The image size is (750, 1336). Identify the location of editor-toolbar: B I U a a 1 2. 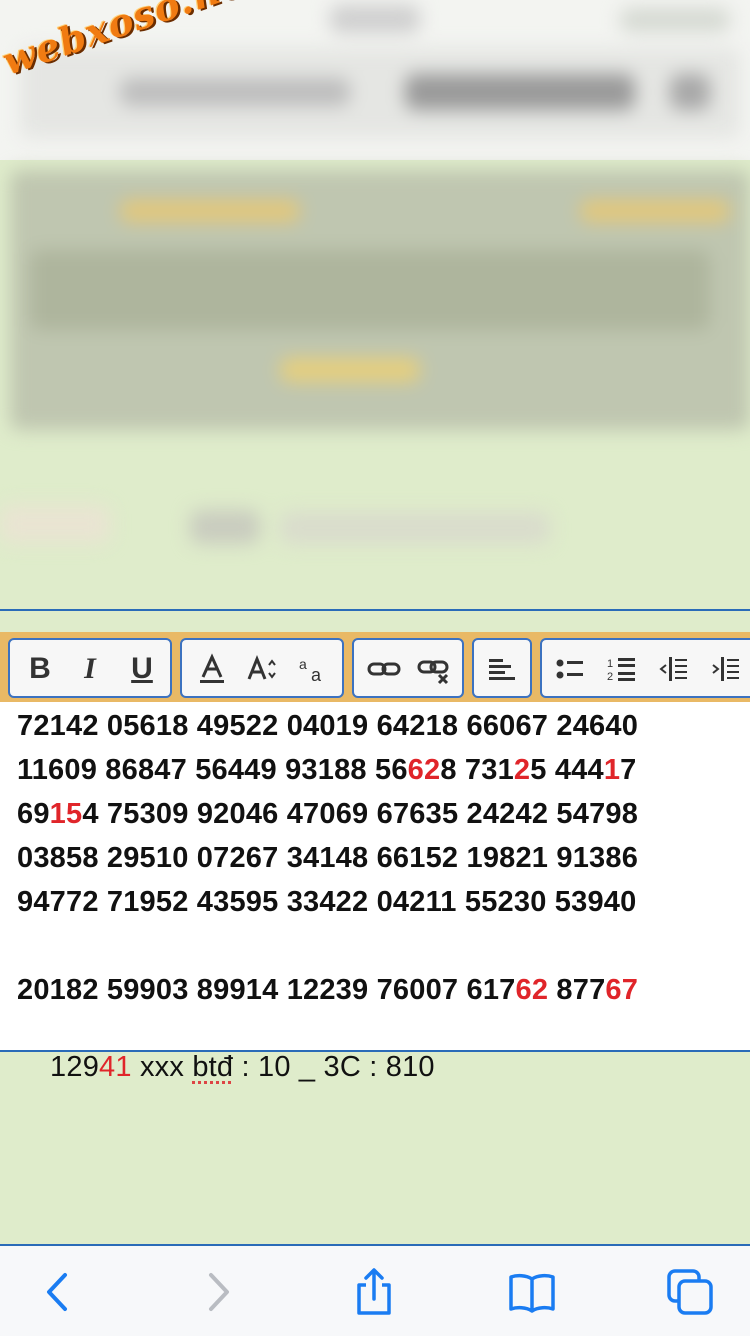
(375, 667).